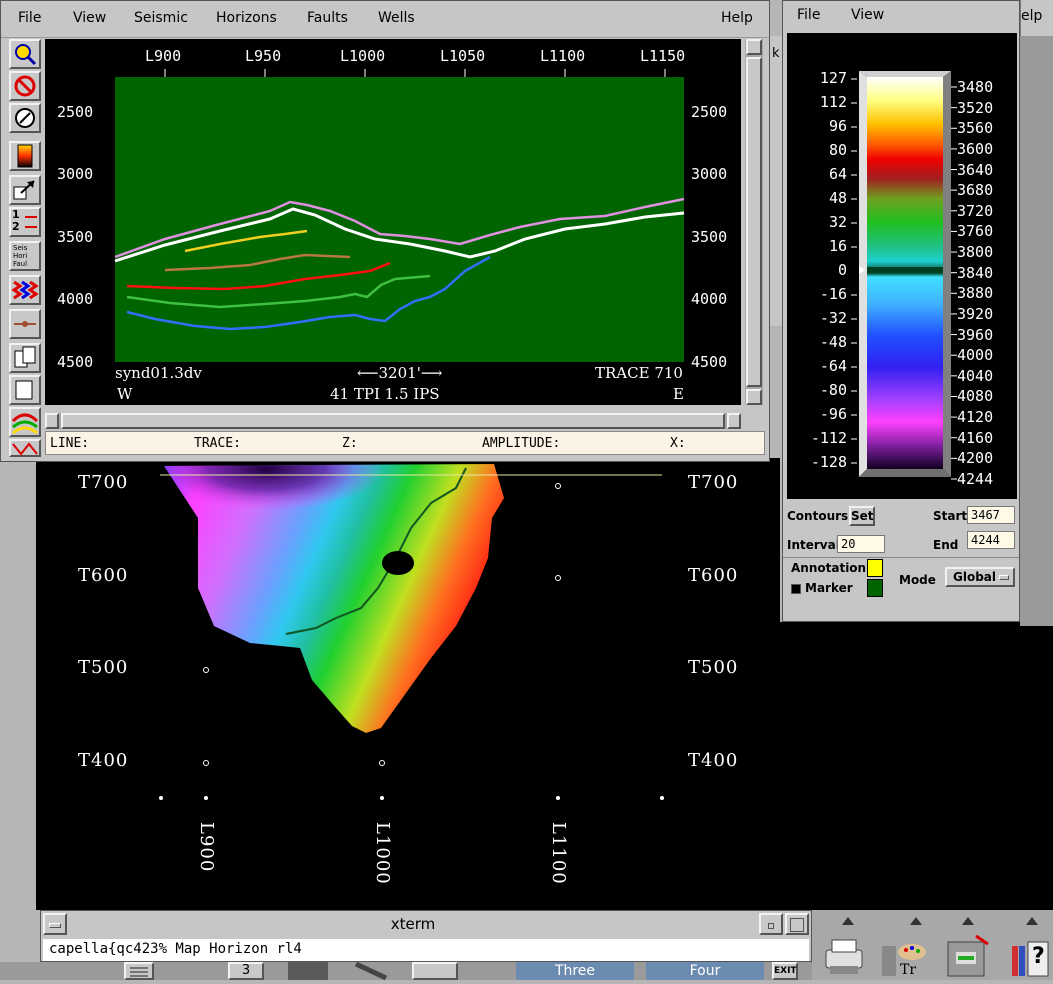  Describe the element at coordinates (75, 362) in the screenshot. I see `axis-left-4500: 4500` at that location.